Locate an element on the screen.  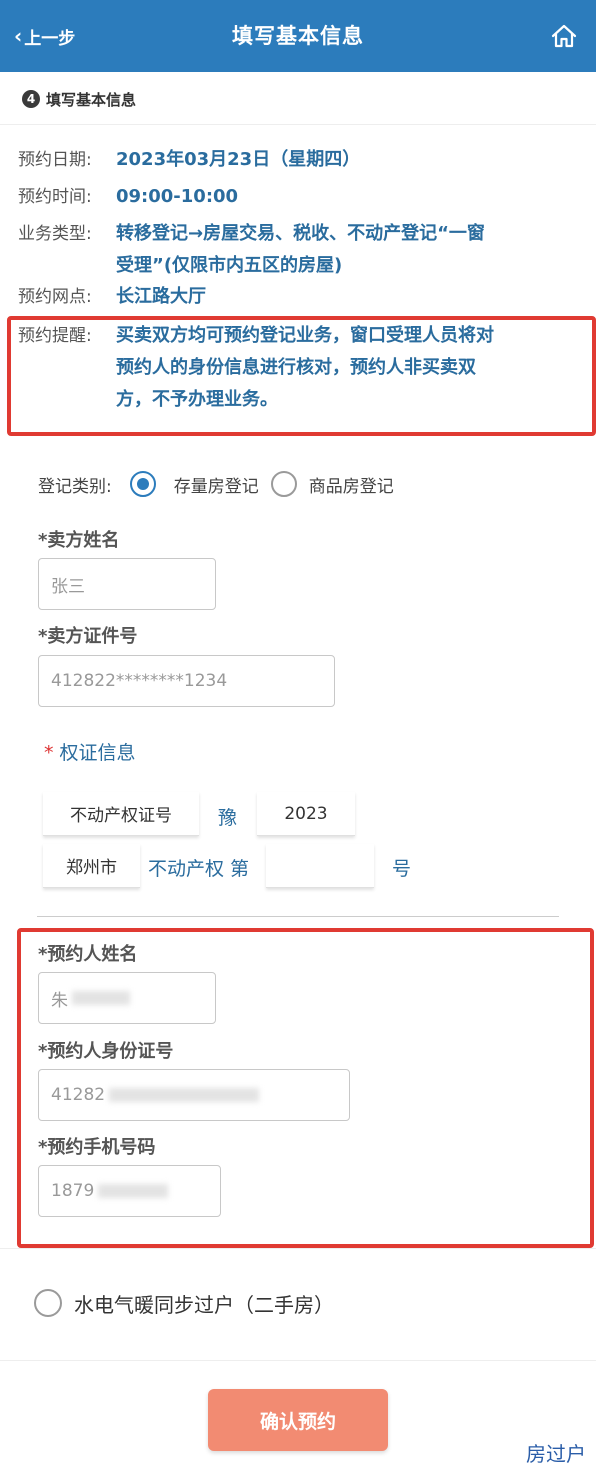
cert-city-select: 郑州市 is located at coordinates (91, 866).